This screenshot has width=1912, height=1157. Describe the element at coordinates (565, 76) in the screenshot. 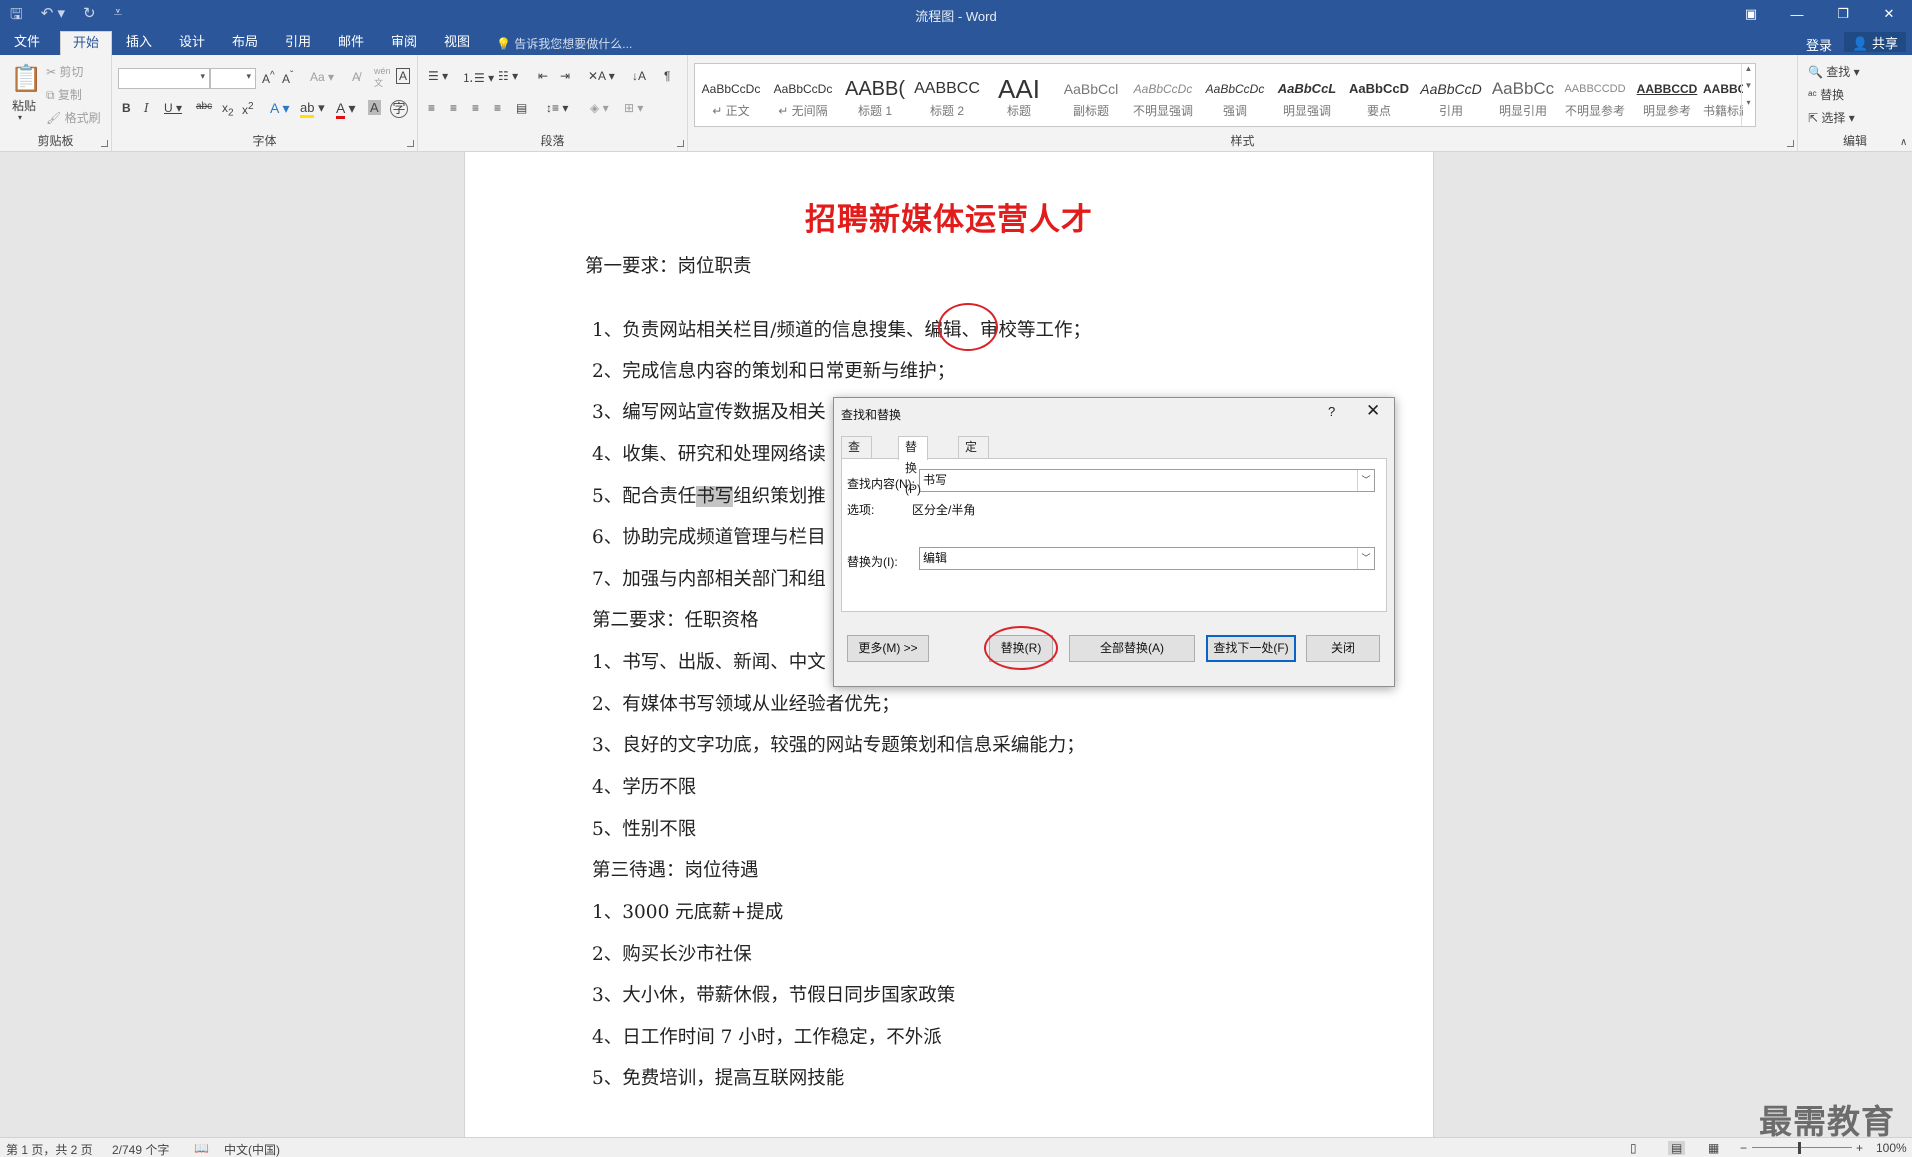

I see `increase-indent-icon: ⇥` at that location.